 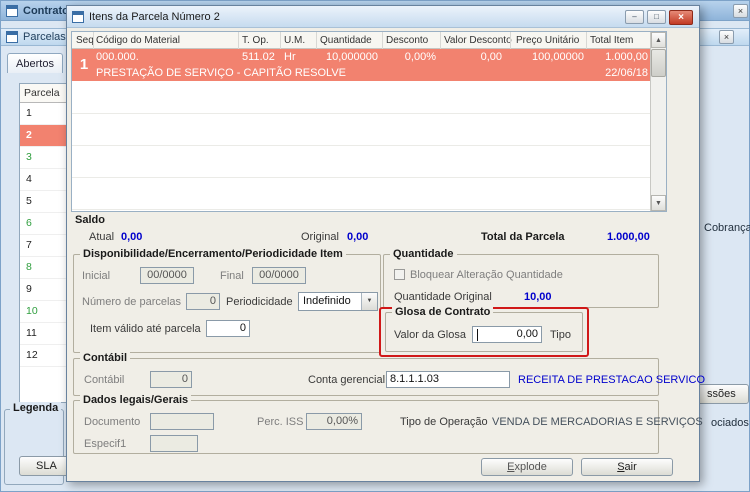 I want to click on perc-iss-field: 0,00%, so click(x=334, y=421).